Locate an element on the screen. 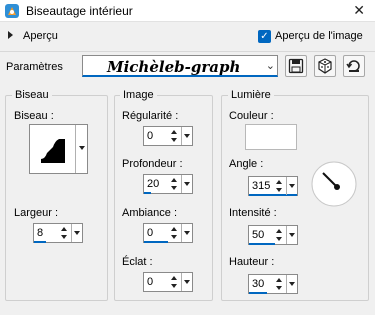 Image resolution: width=375 pixels, height=315 pixels. preview-checkbox-label: Aperçu de l'image is located at coordinates (319, 36).